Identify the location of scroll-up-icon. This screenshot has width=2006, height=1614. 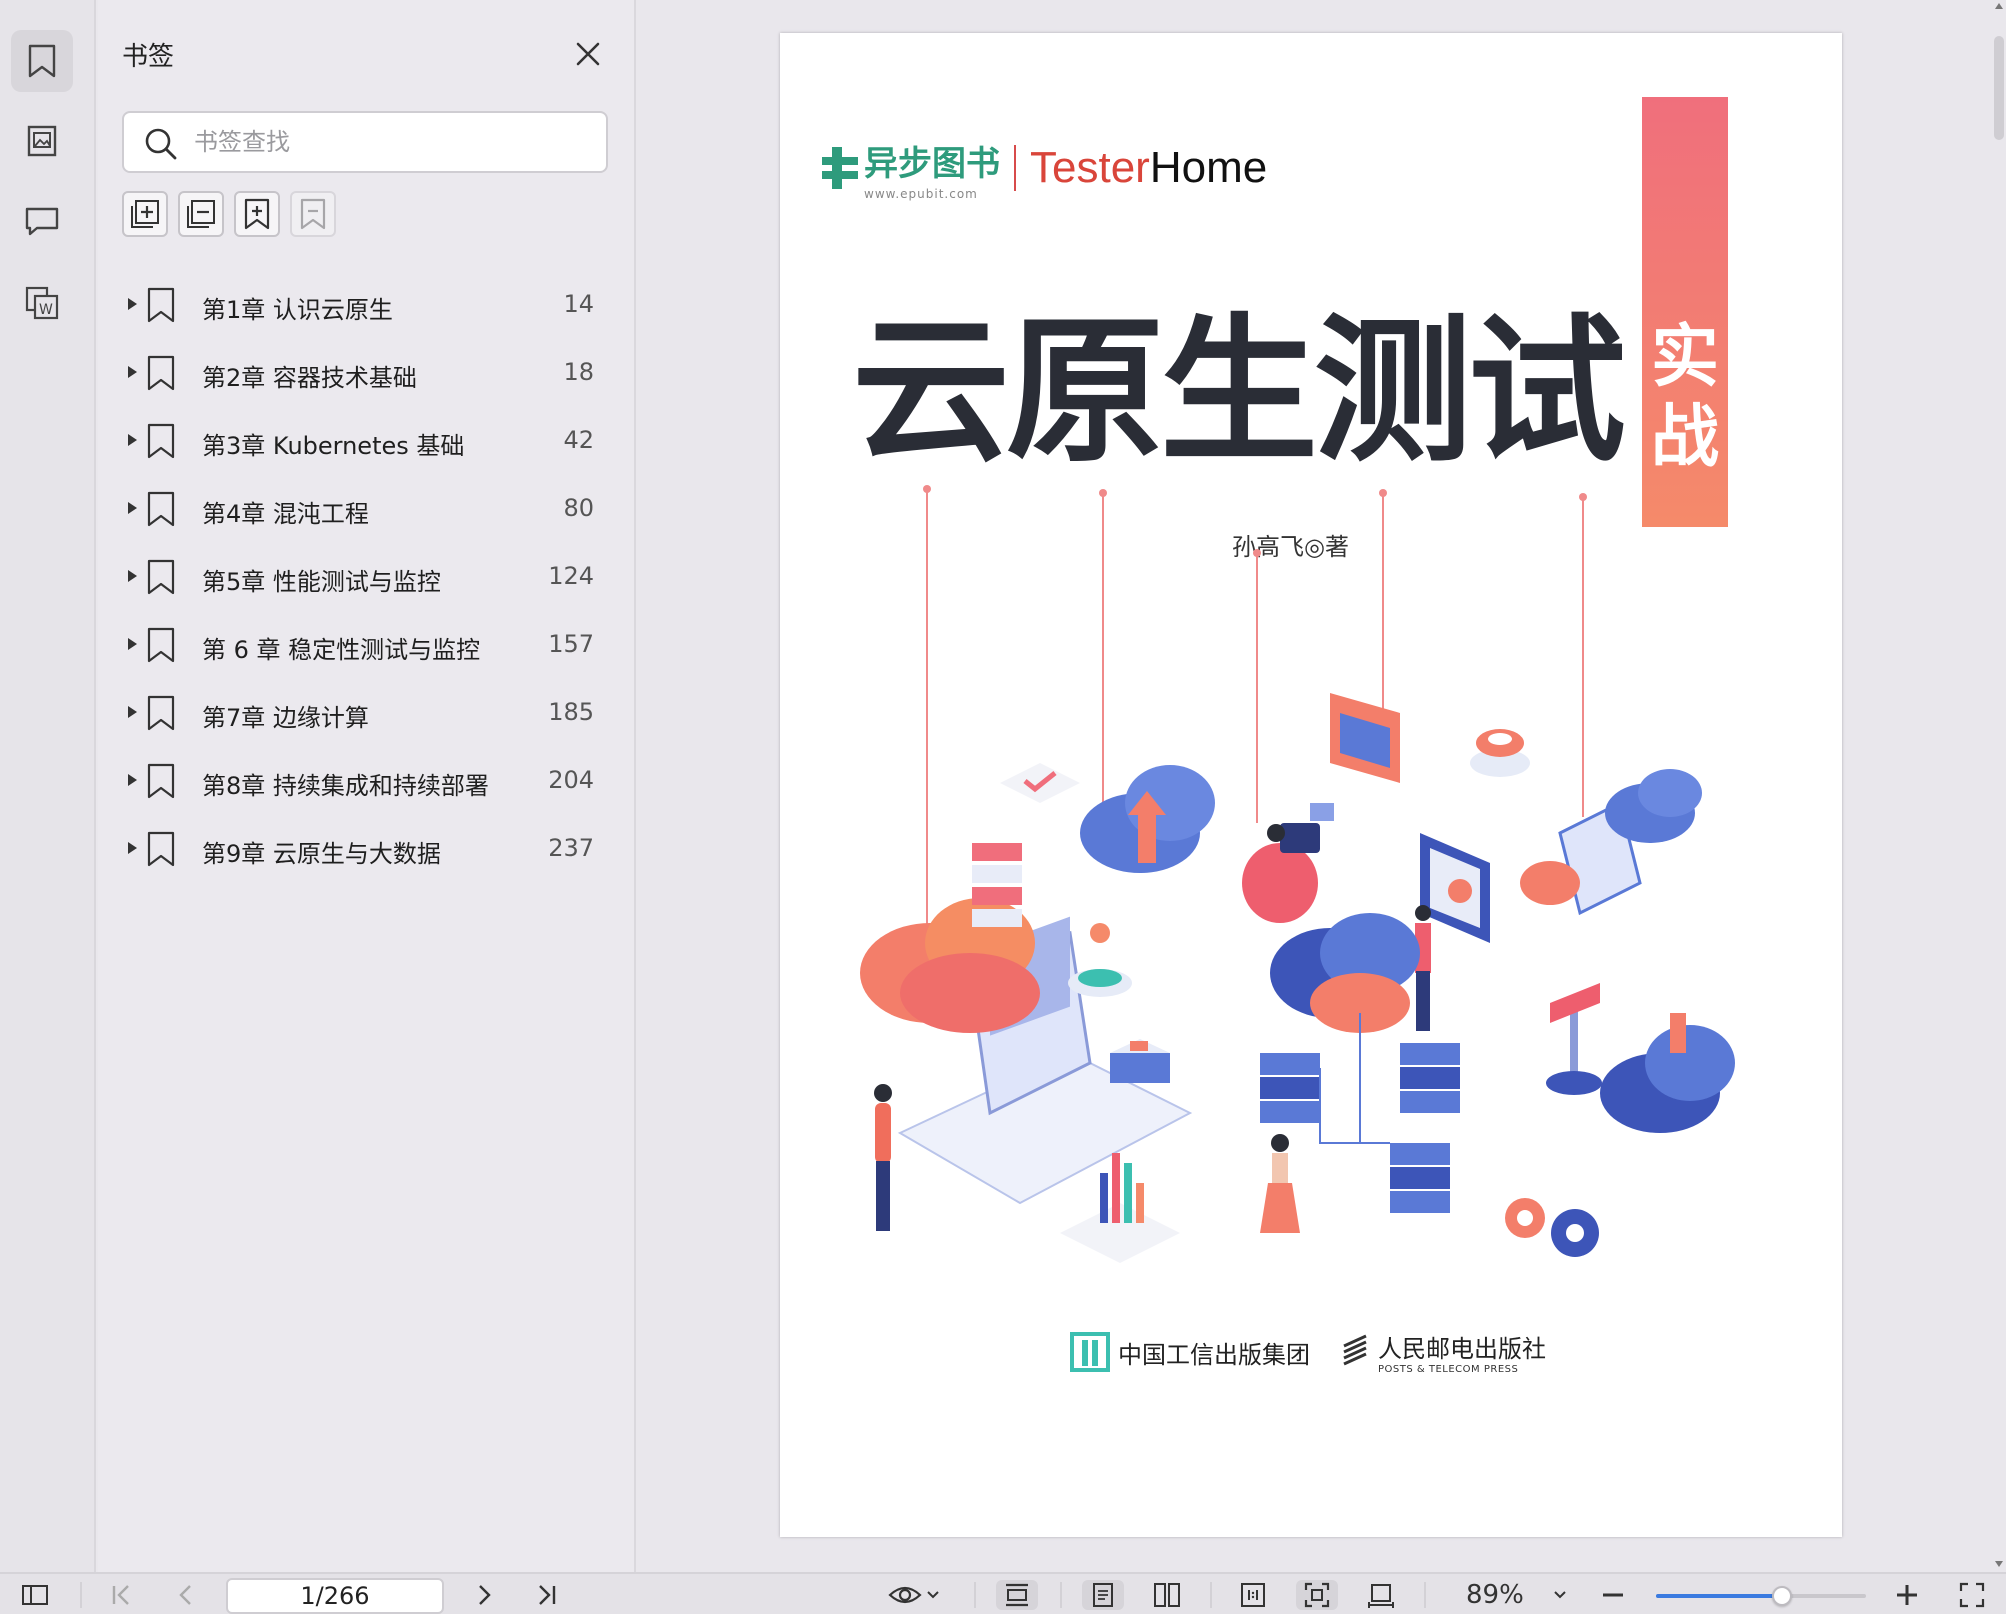
(1999, 6).